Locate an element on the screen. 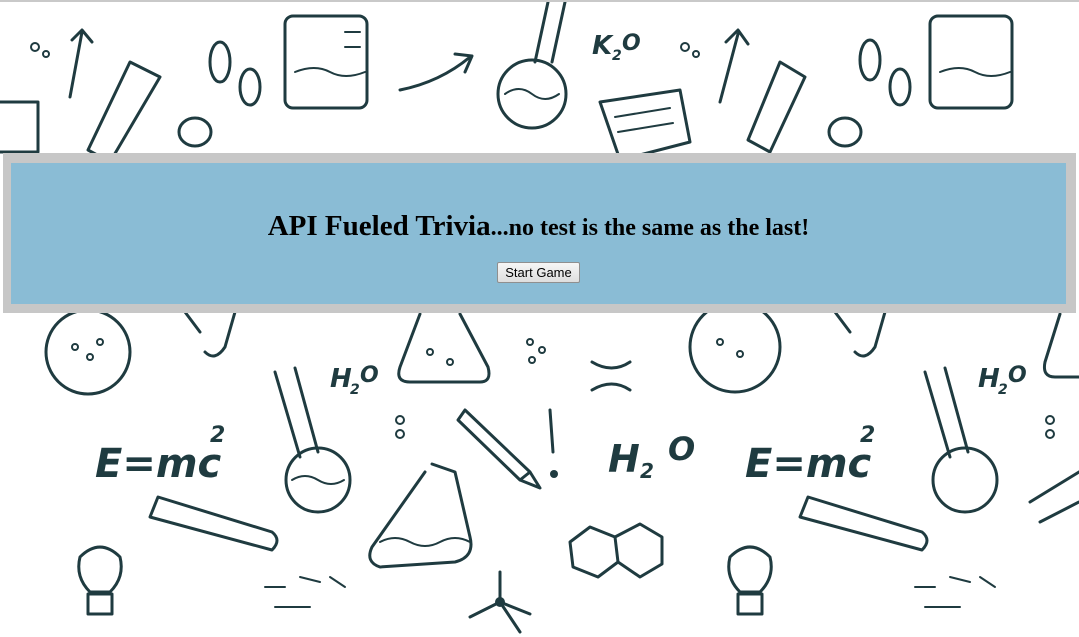 The width and height of the screenshot is (1079, 637). energy-equation: E=mc is located at coordinates (158, 464).